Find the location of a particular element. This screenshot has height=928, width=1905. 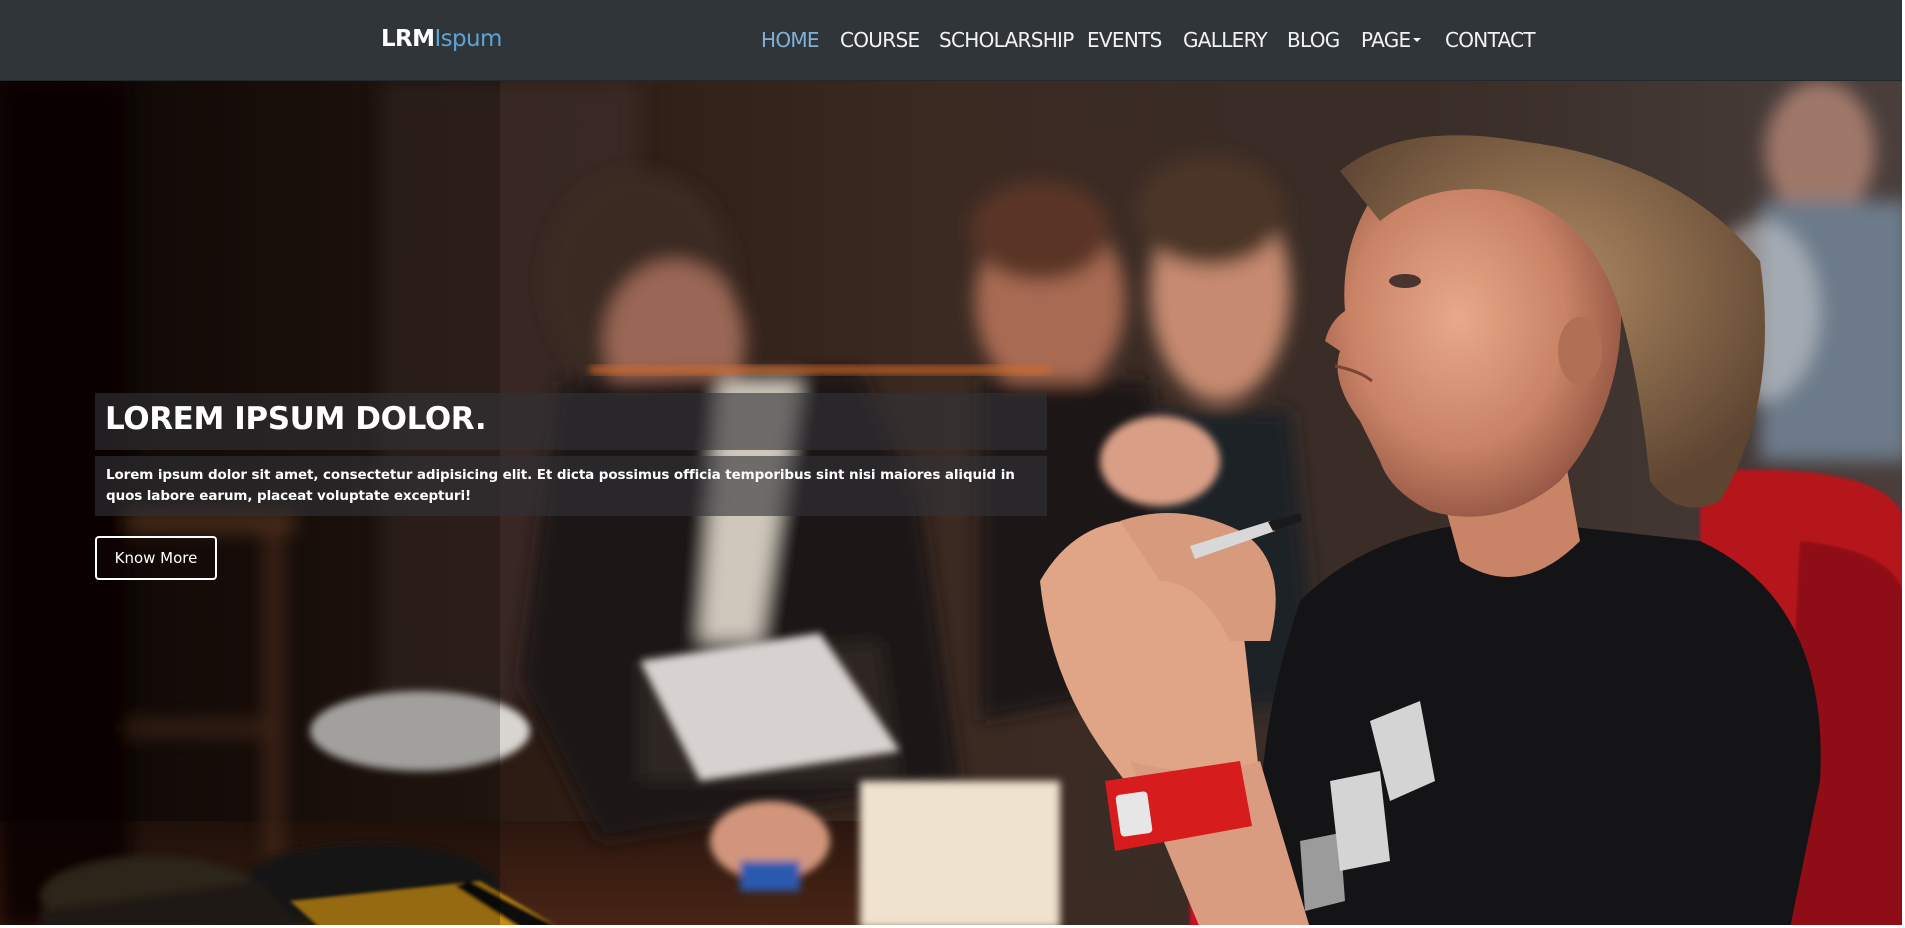

nav-item-events: EVENTS is located at coordinates (1124, 40).